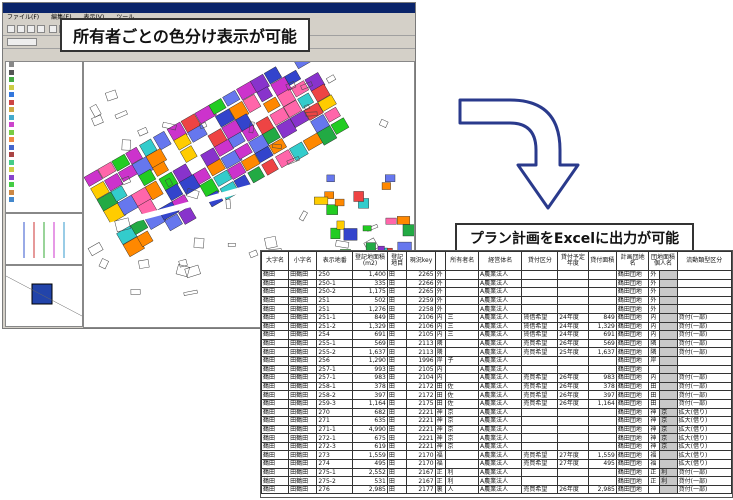 The height and width of the screenshot is (500, 733). I want to click on table-cell: 福, so click(440, 455).